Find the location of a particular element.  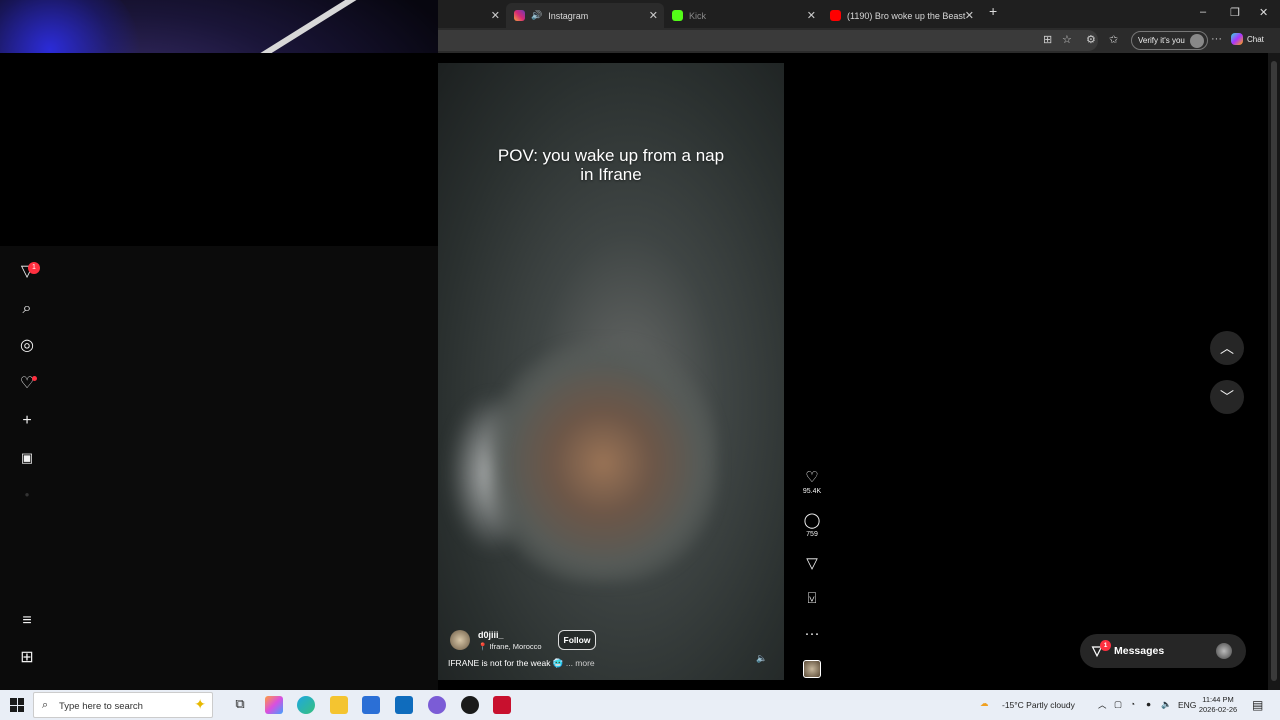

next-reel-button: ﹀ is located at coordinates (1227, 397).